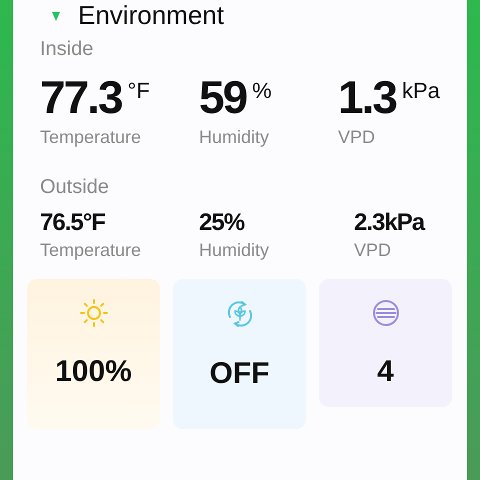 Image resolution: width=480 pixels, height=480 pixels. What do you see at coordinates (385, 372) in the screenshot?
I see `tile-value: 4` at bounding box center [385, 372].